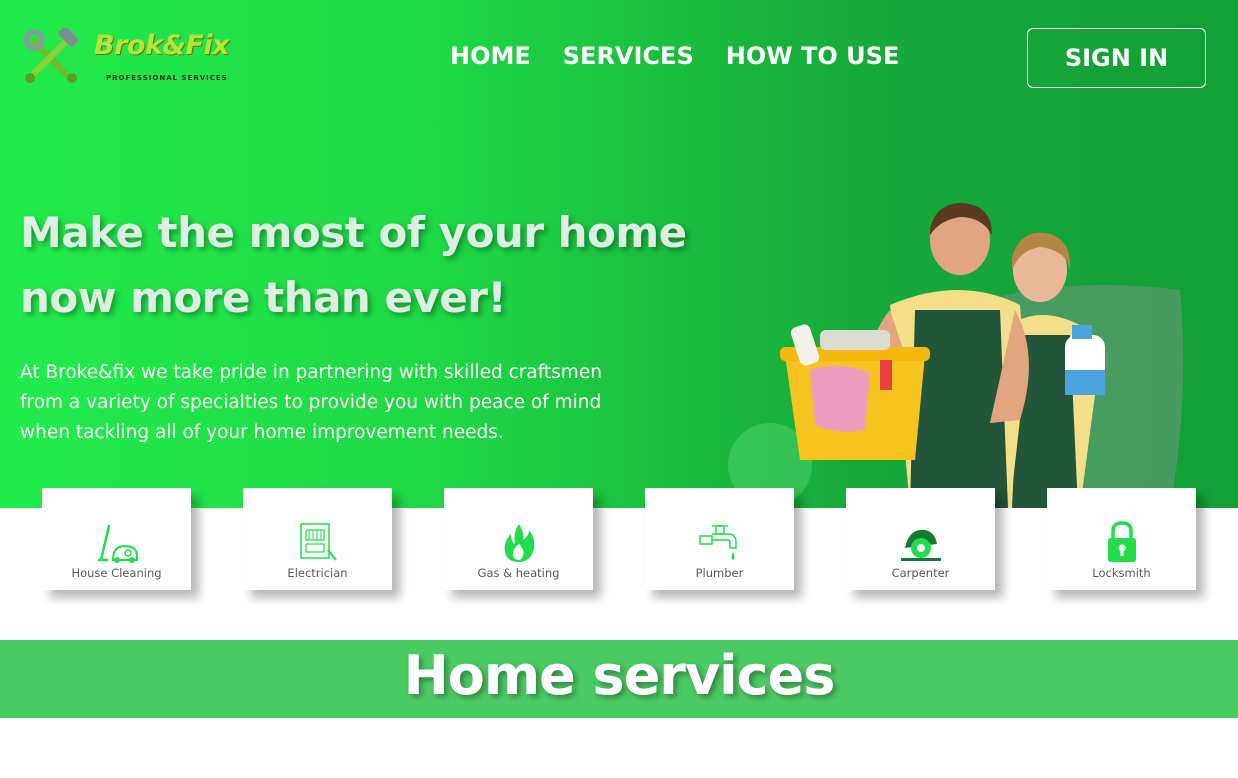 This screenshot has height=778, width=1238. Describe the element at coordinates (317, 573) in the screenshot. I see `service-label: Electrician` at that location.